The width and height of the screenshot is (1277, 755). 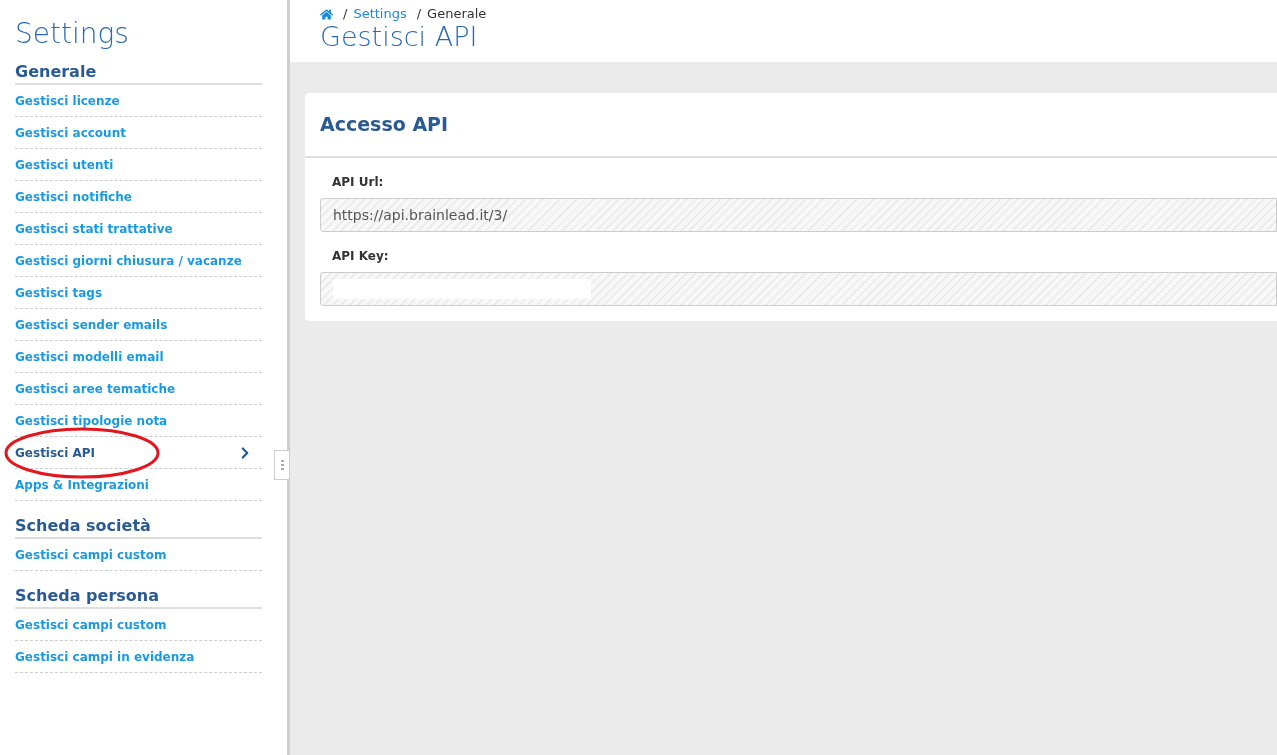 What do you see at coordinates (457, 14) in the screenshot?
I see `breadcrumb-current: Generale` at bounding box center [457, 14].